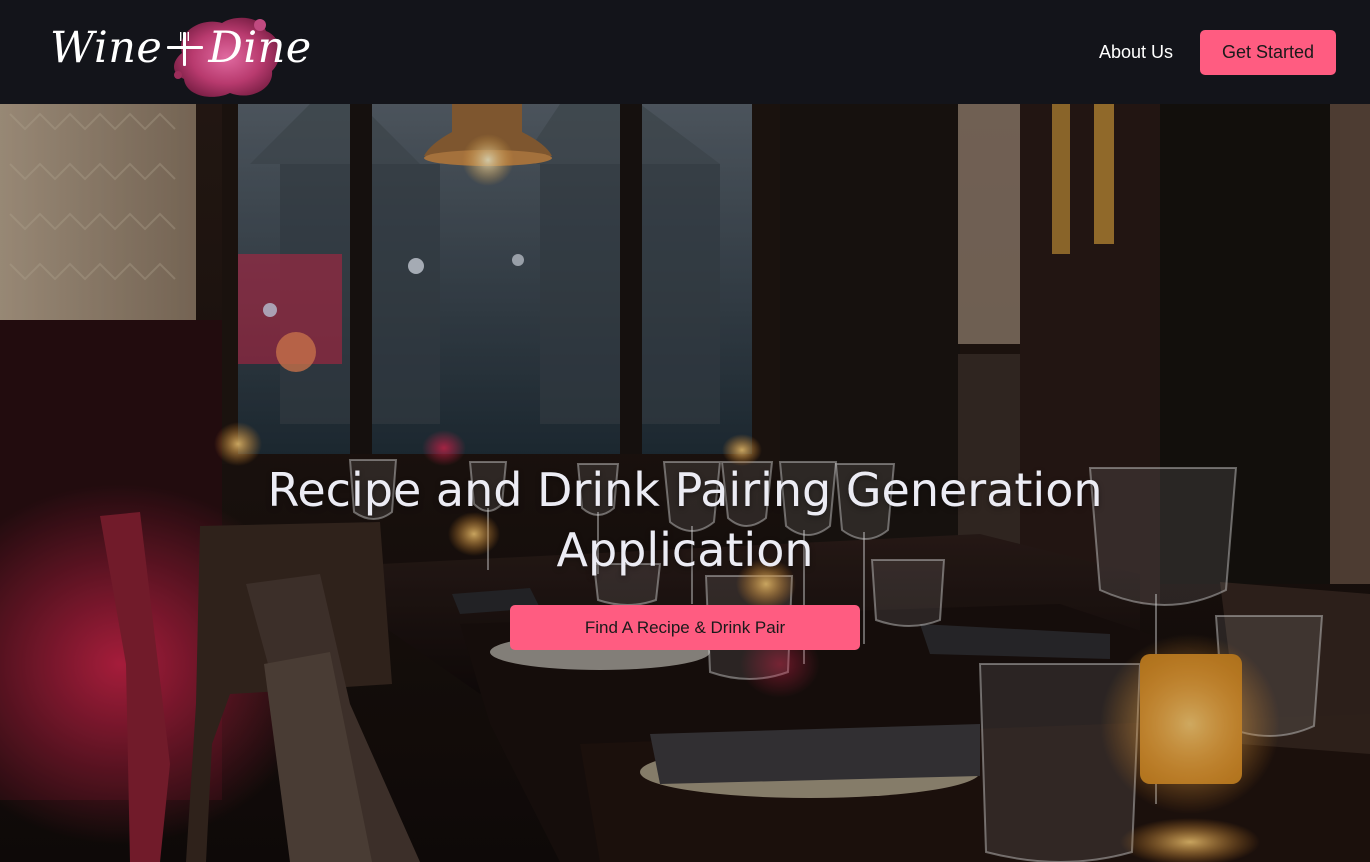 This screenshot has width=1370, height=862. I want to click on get-started-button: Get Started, so click(1268, 52).